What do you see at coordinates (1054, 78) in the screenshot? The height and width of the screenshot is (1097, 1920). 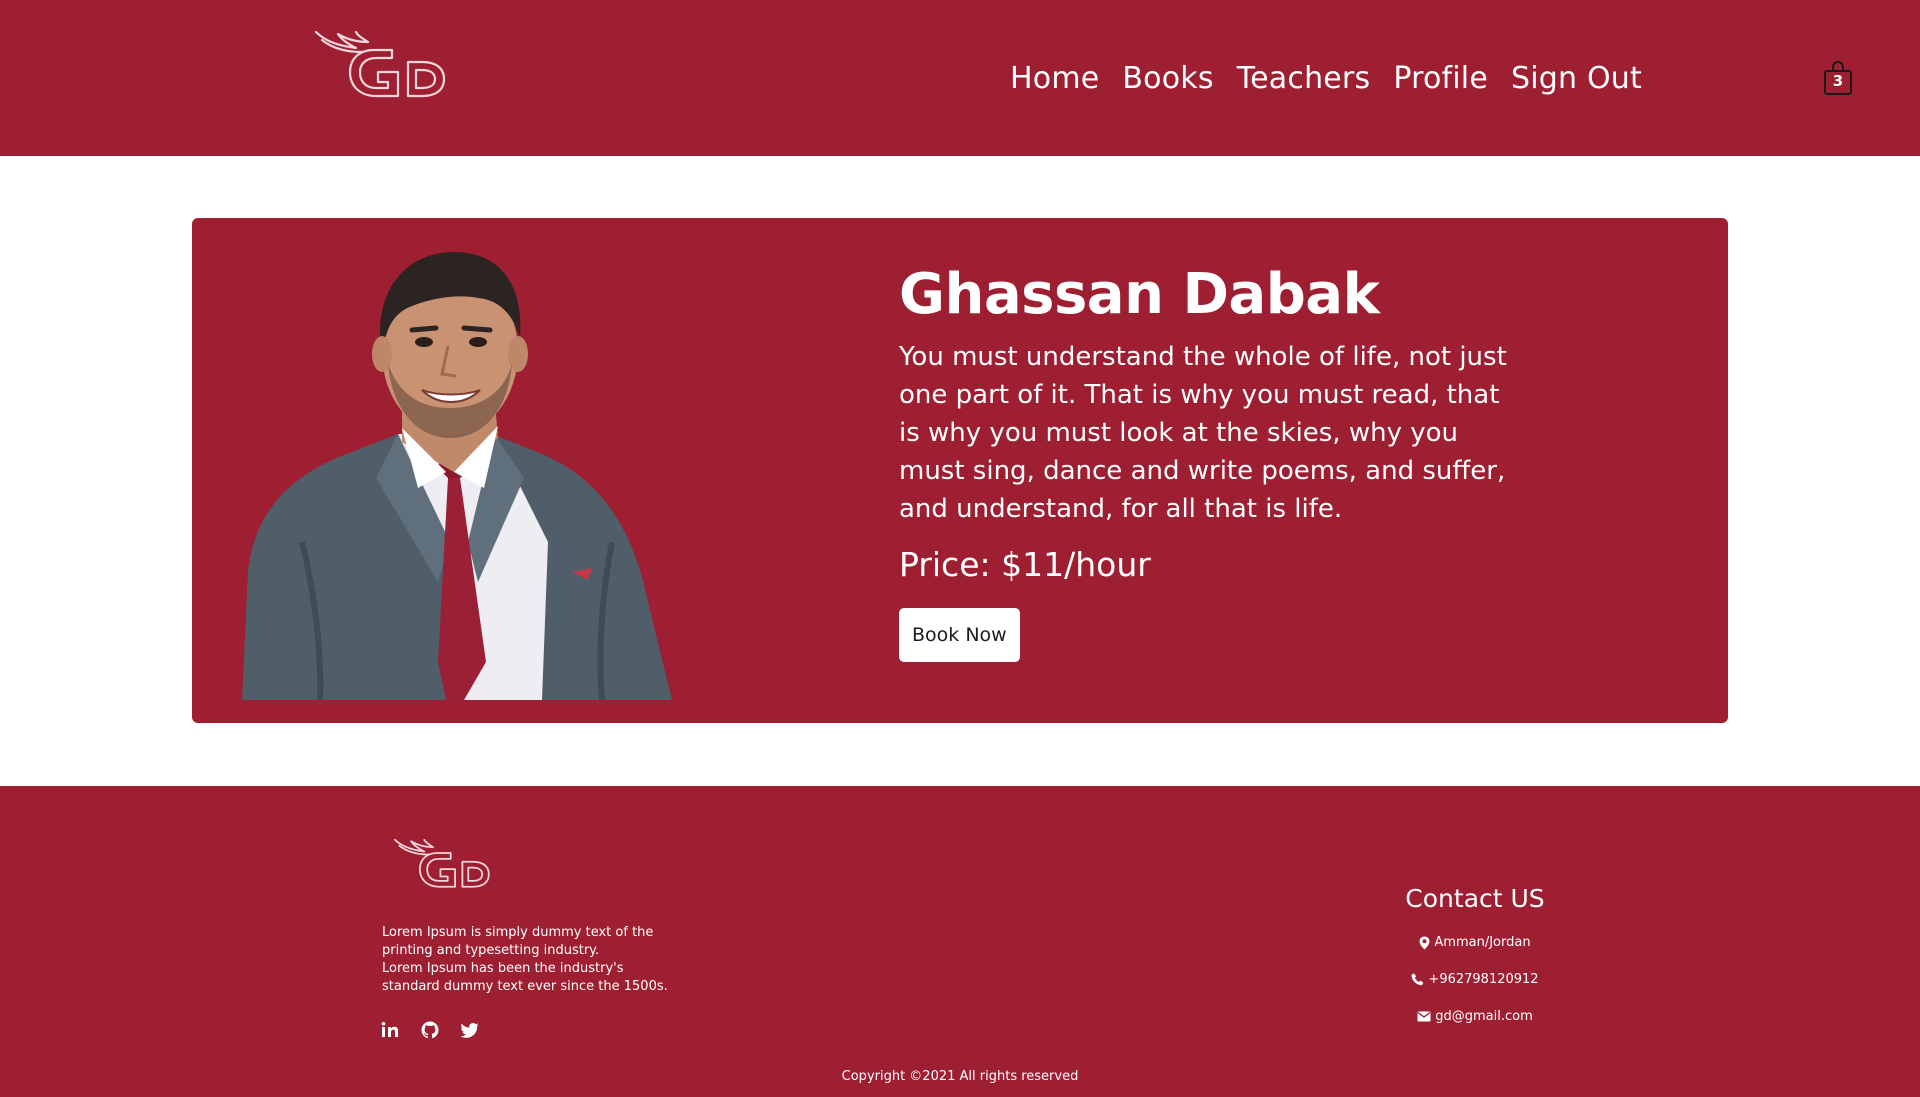 I see `nav-home-link: Home` at bounding box center [1054, 78].